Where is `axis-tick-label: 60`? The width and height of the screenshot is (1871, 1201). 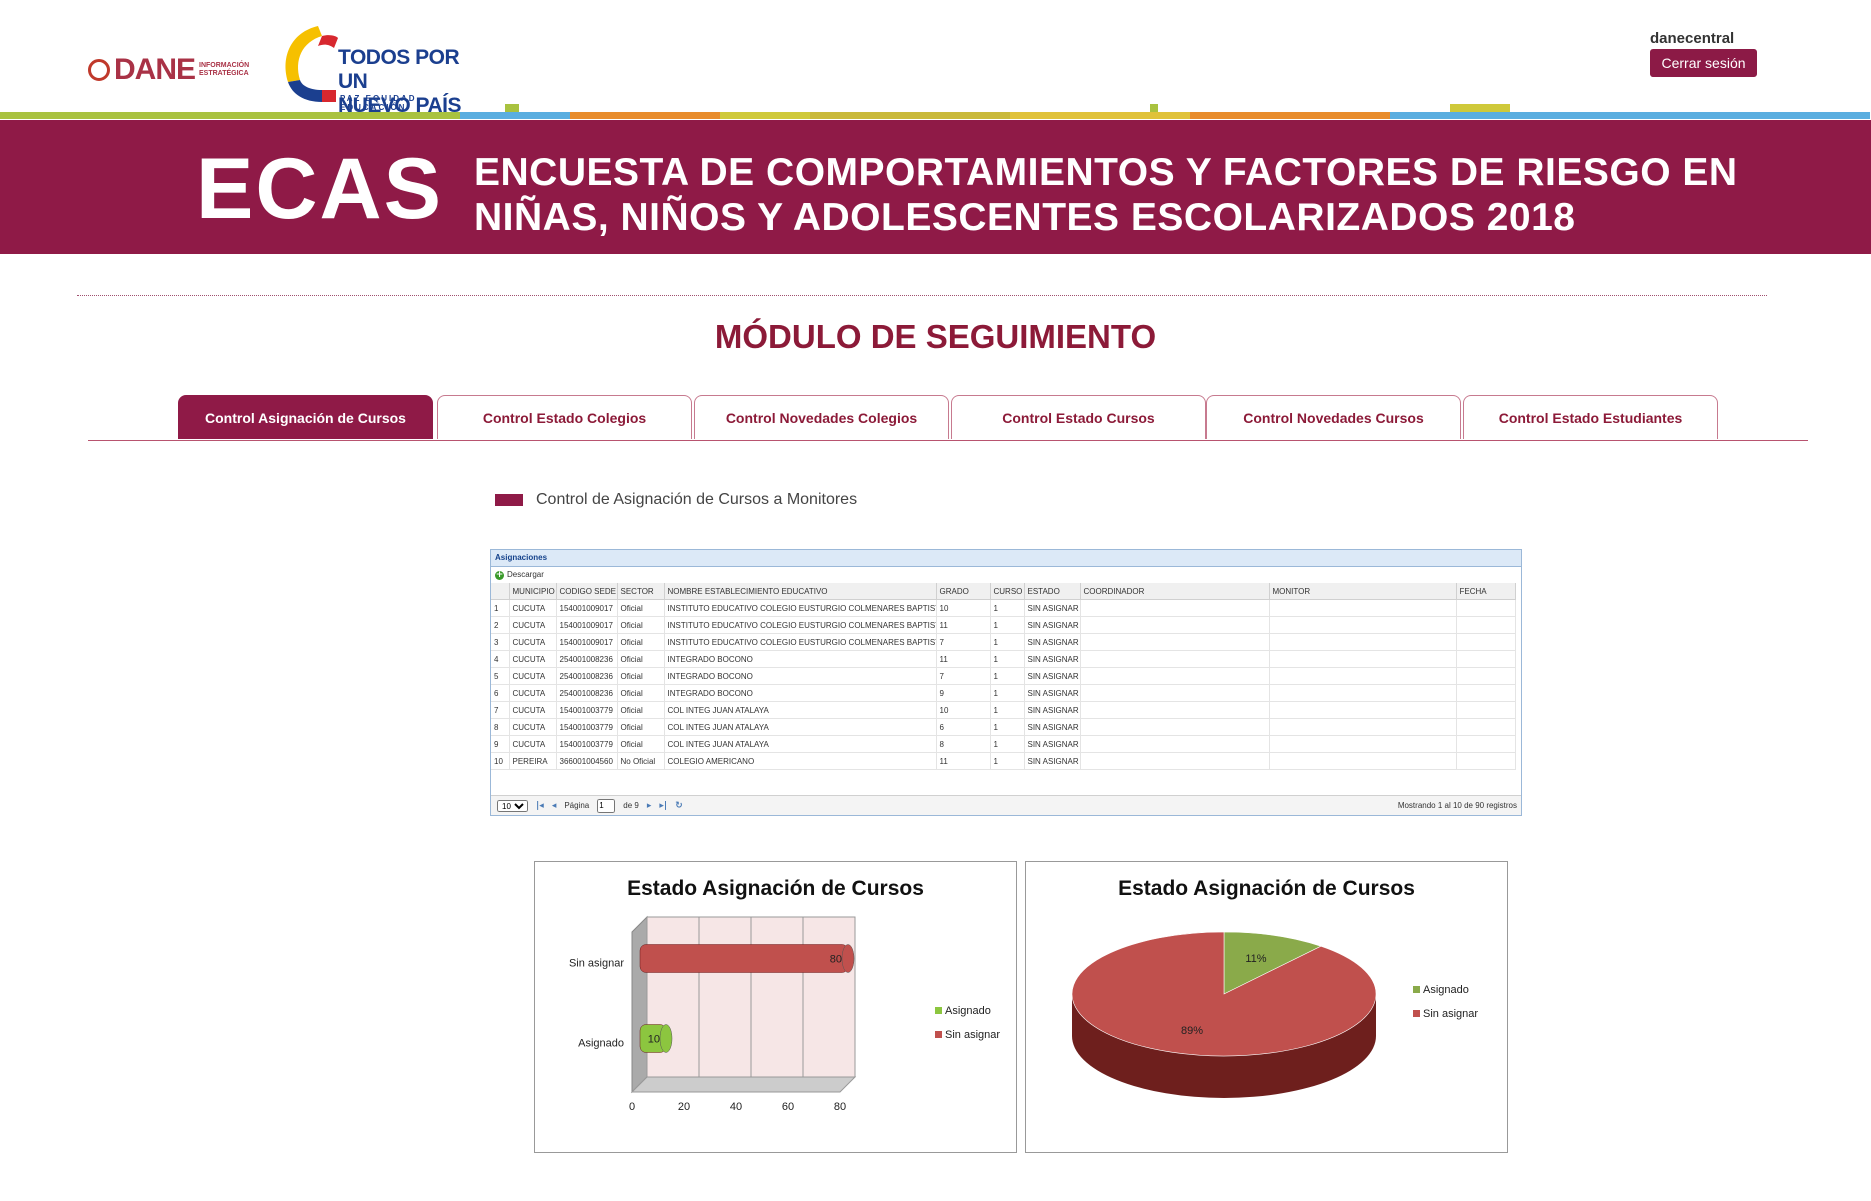
axis-tick-label: 60 is located at coordinates (788, 1107).